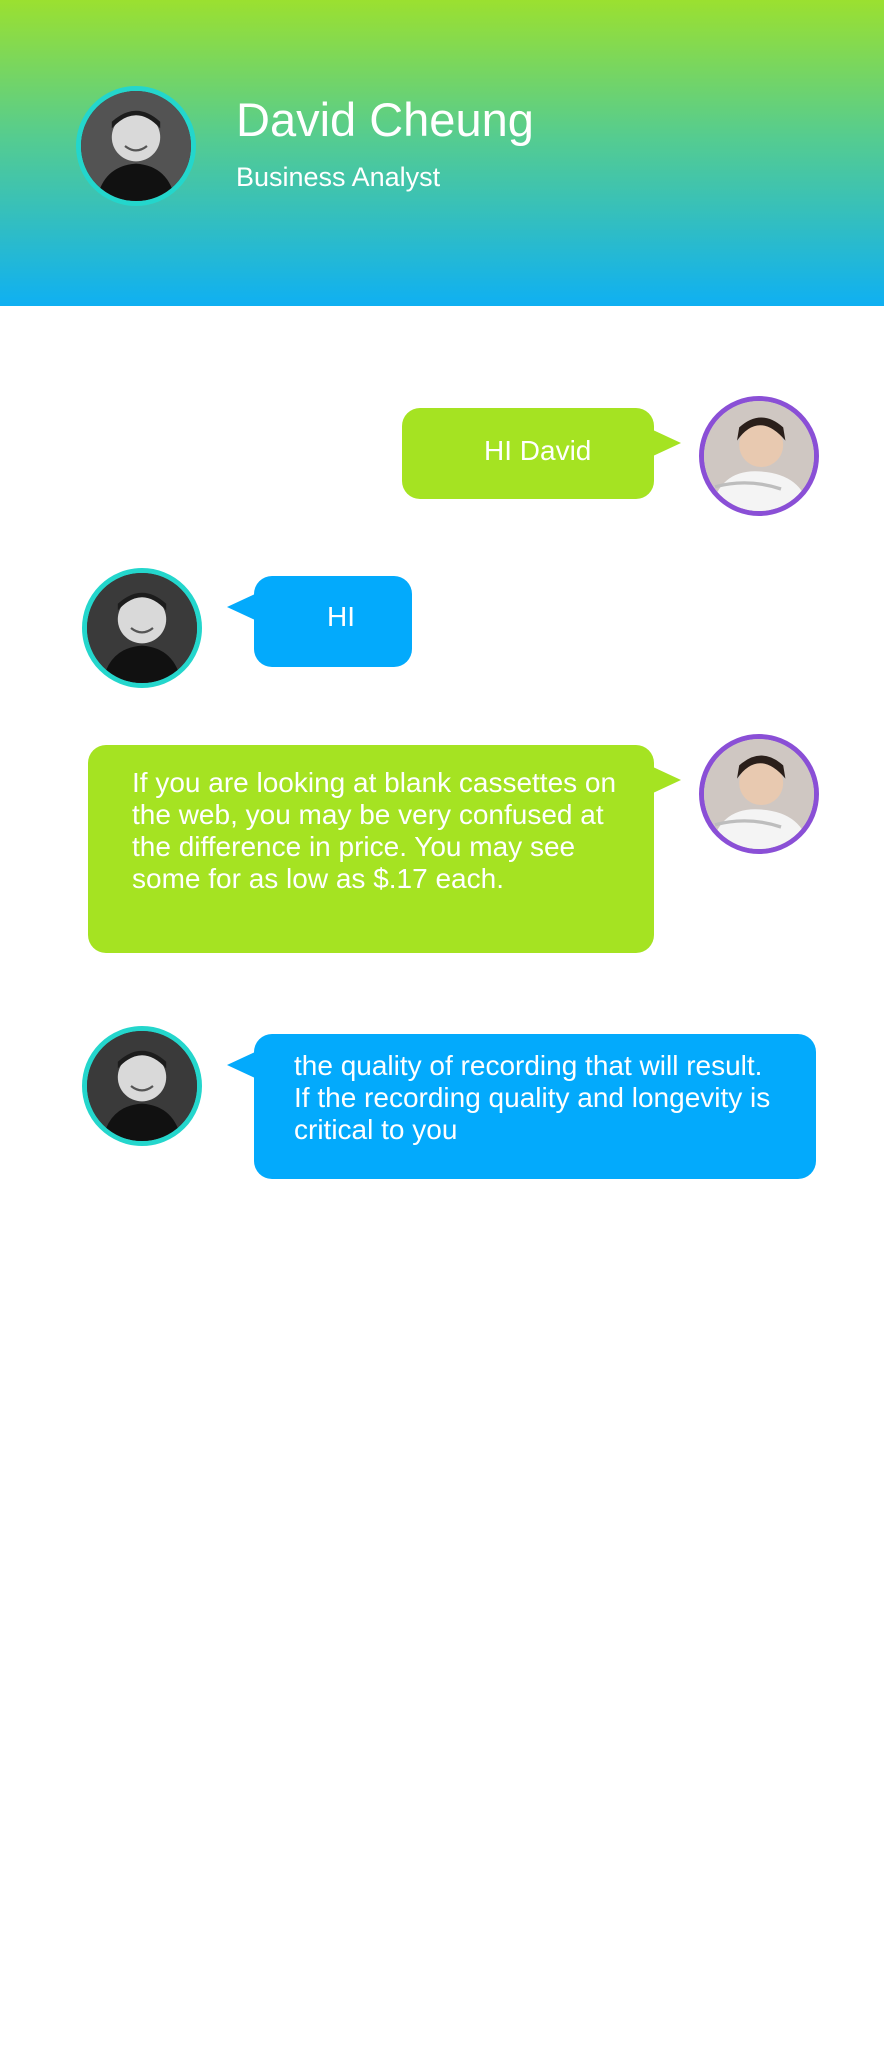 The height and width of the screenshot is (2048, 884). What do you see at coordinates (538, 450) in the screenshot?
I see `message-text: HI David` at bounding box center [538, 450].